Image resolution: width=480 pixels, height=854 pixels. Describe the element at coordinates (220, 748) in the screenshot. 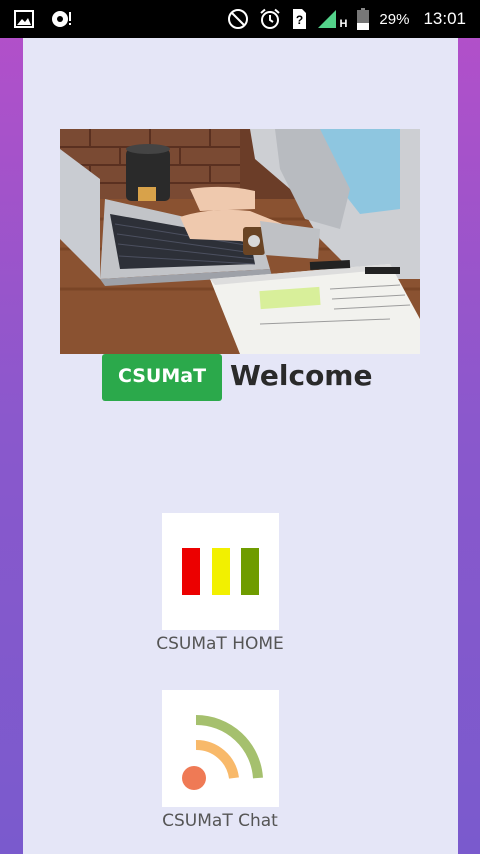

I see `rss-icon` at that location.